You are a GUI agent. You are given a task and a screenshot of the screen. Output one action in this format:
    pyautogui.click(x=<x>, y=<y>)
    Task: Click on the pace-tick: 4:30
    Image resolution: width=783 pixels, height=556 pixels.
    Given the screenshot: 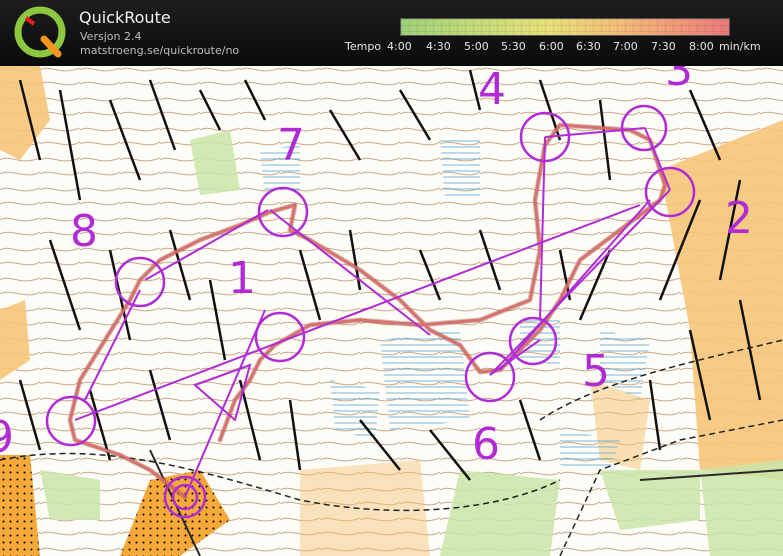 What is the action you would take?
    pyautogui.click(x=438, y=46)
    